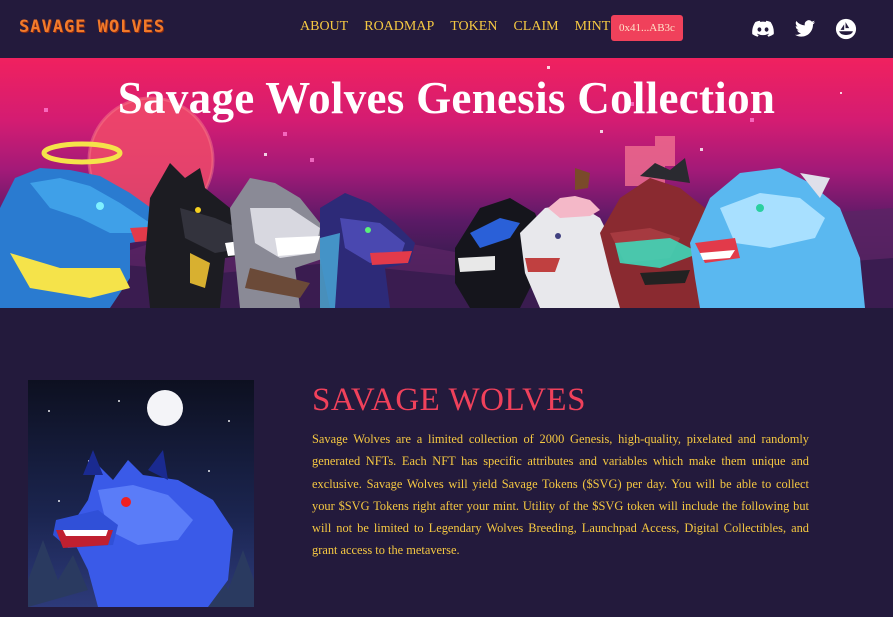  Describe the element at coordinates (446, 98) in the screenshot. I see `hero-title: Savage Wolves Genesis Collection` at that location.